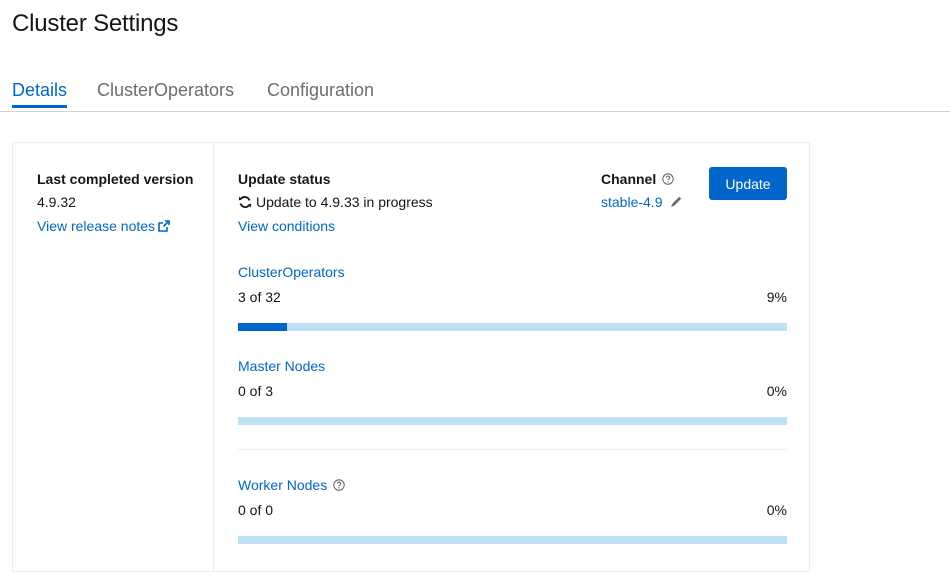 The height and width of the screenshot is (585, 950). I want to click on clusteroperators-percent: 9%, so click(776, 297).